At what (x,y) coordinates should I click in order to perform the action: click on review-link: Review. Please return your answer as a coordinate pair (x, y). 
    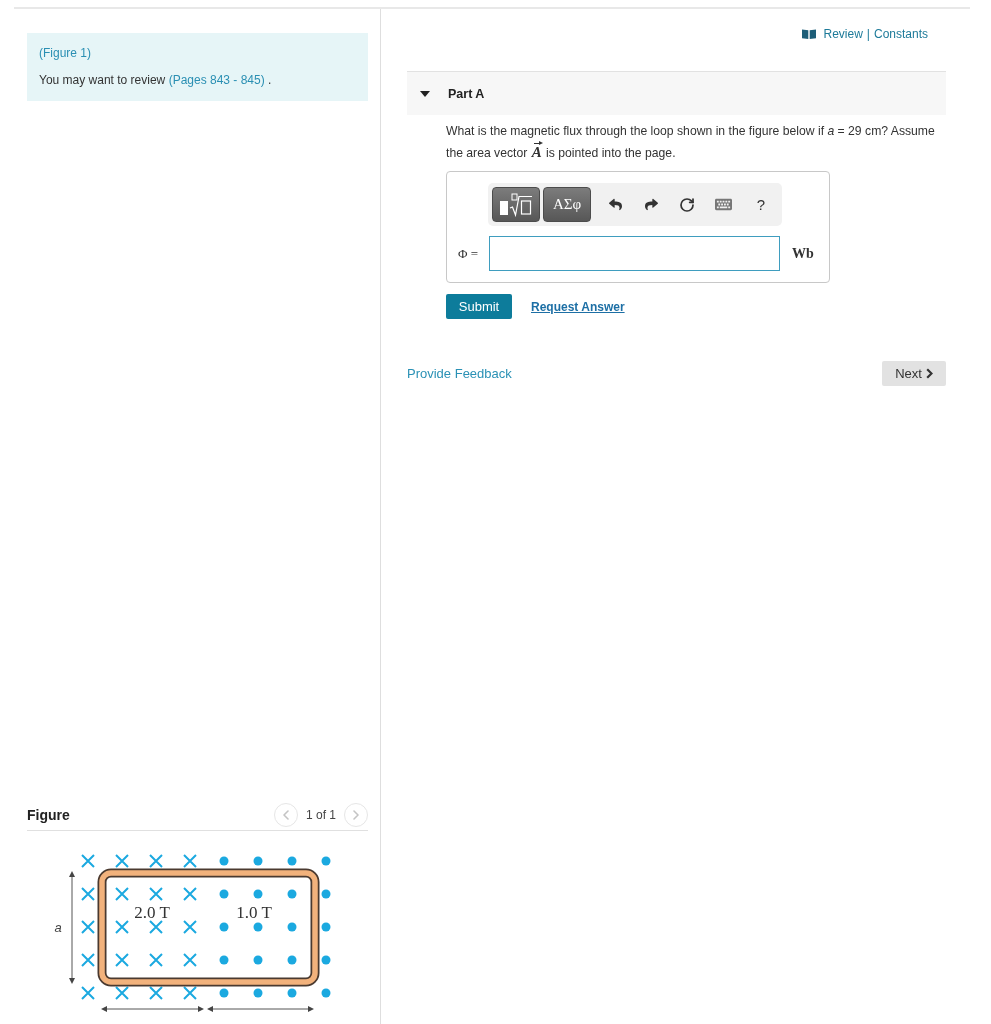
    Looking at the image, I should click on (843, 34).